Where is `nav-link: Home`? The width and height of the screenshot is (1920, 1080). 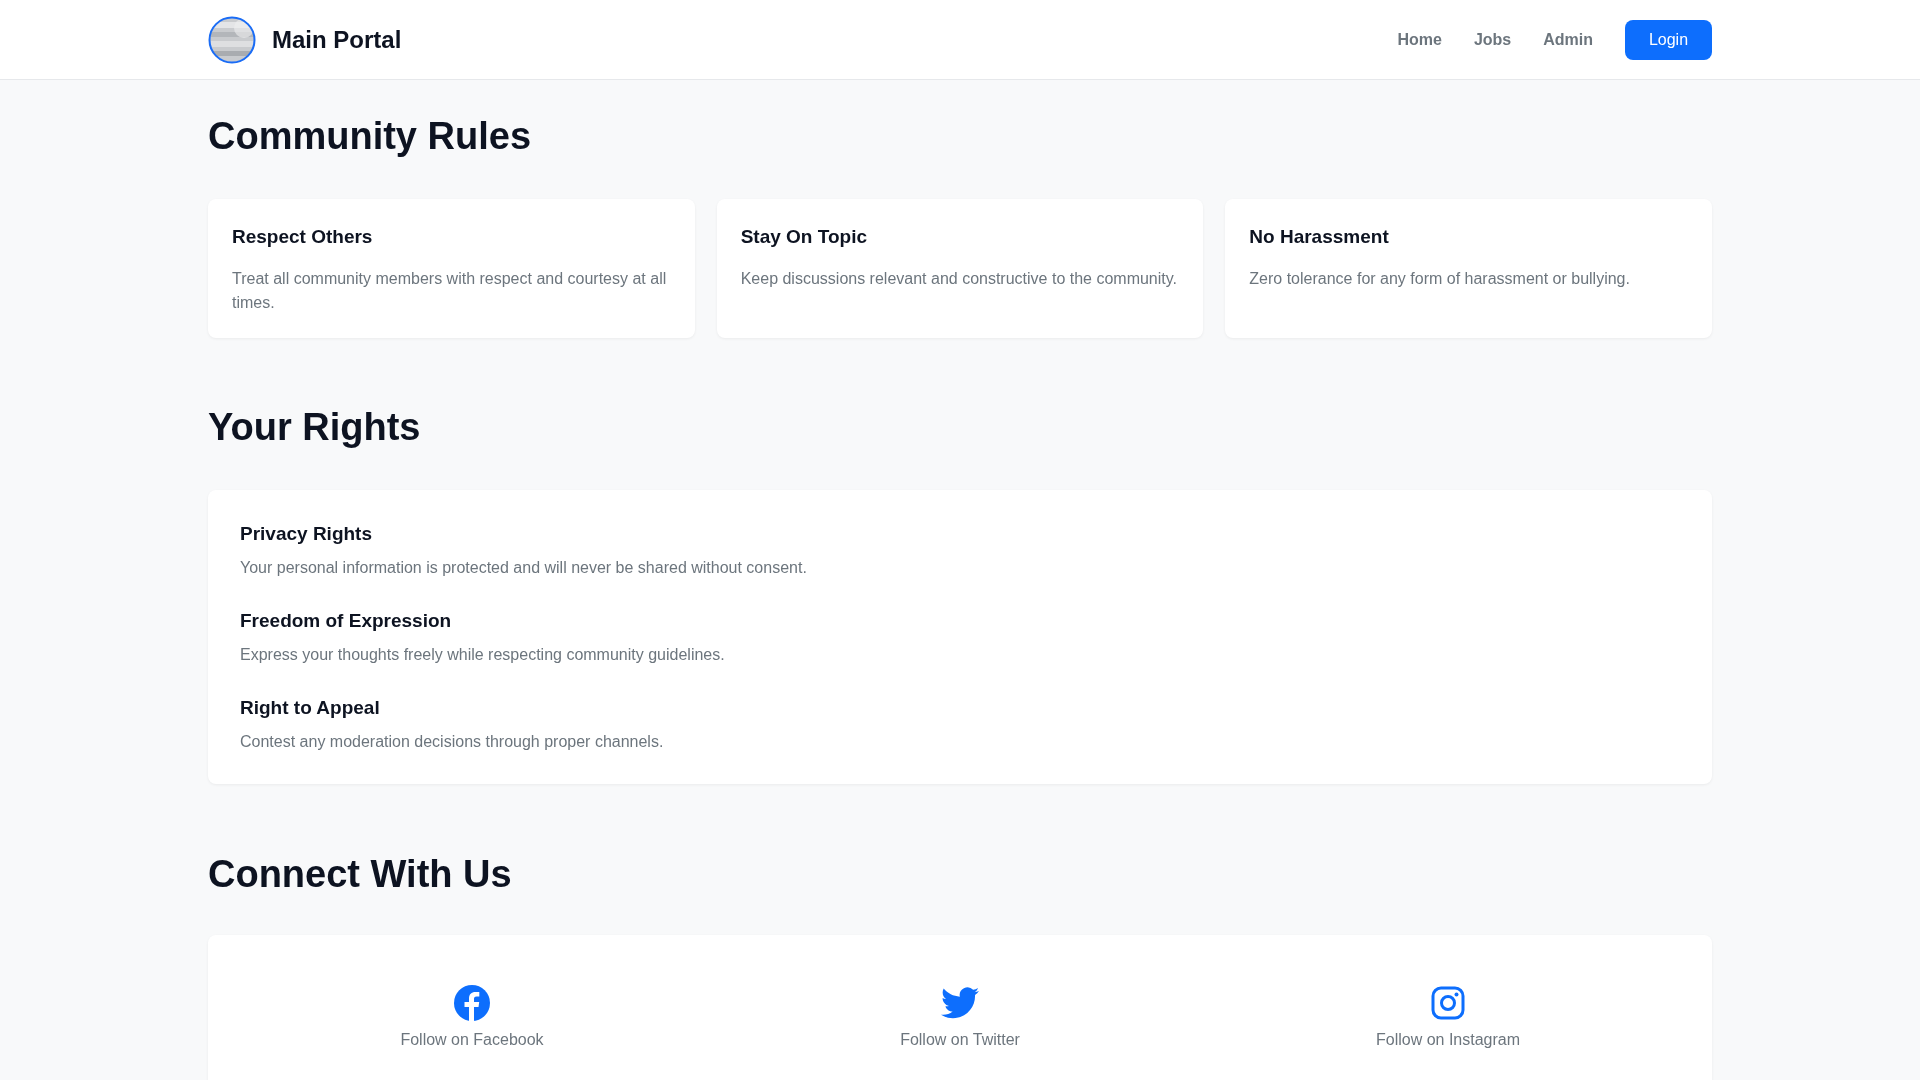
nav-link: Home is located at coordinates (1419, 39).